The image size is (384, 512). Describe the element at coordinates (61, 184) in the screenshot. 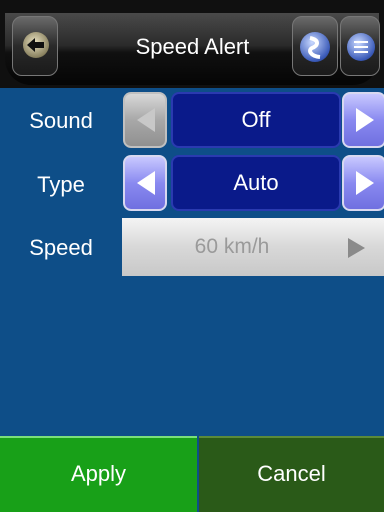

I see `type-label: Type` at that location.